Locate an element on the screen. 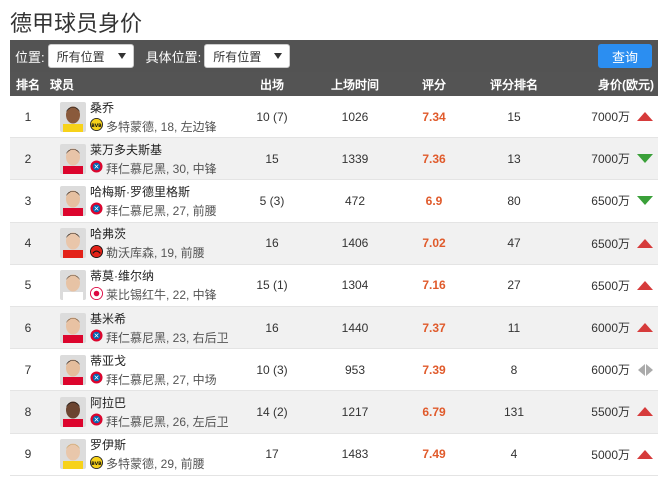  value-cell: 5000万 is located at coordinates (608, 454).